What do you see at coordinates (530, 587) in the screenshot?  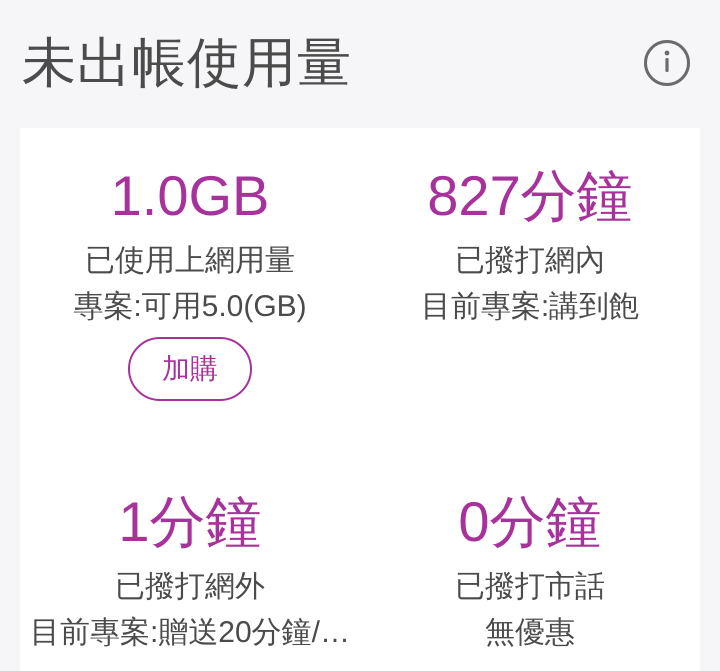 I see `usage-label: 已撥打市話` at bounding box center [530, 587].